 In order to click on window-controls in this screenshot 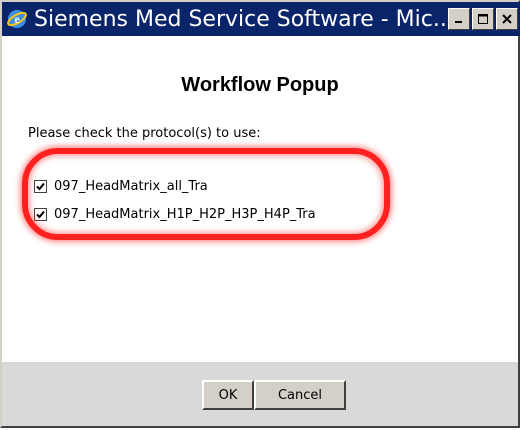, I will do `click(483, 19)`.